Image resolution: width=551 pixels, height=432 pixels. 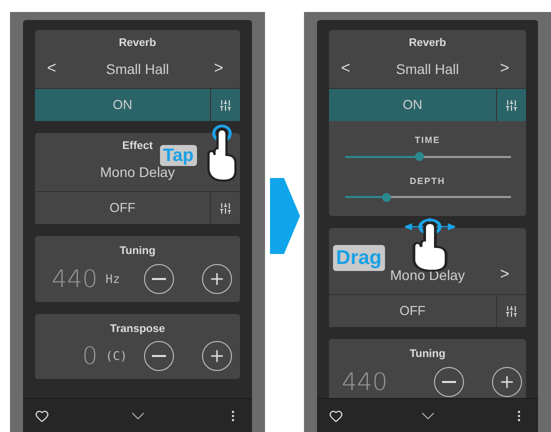 I want to click on preset-value: Mono Delay, so click(x=137, y=173).